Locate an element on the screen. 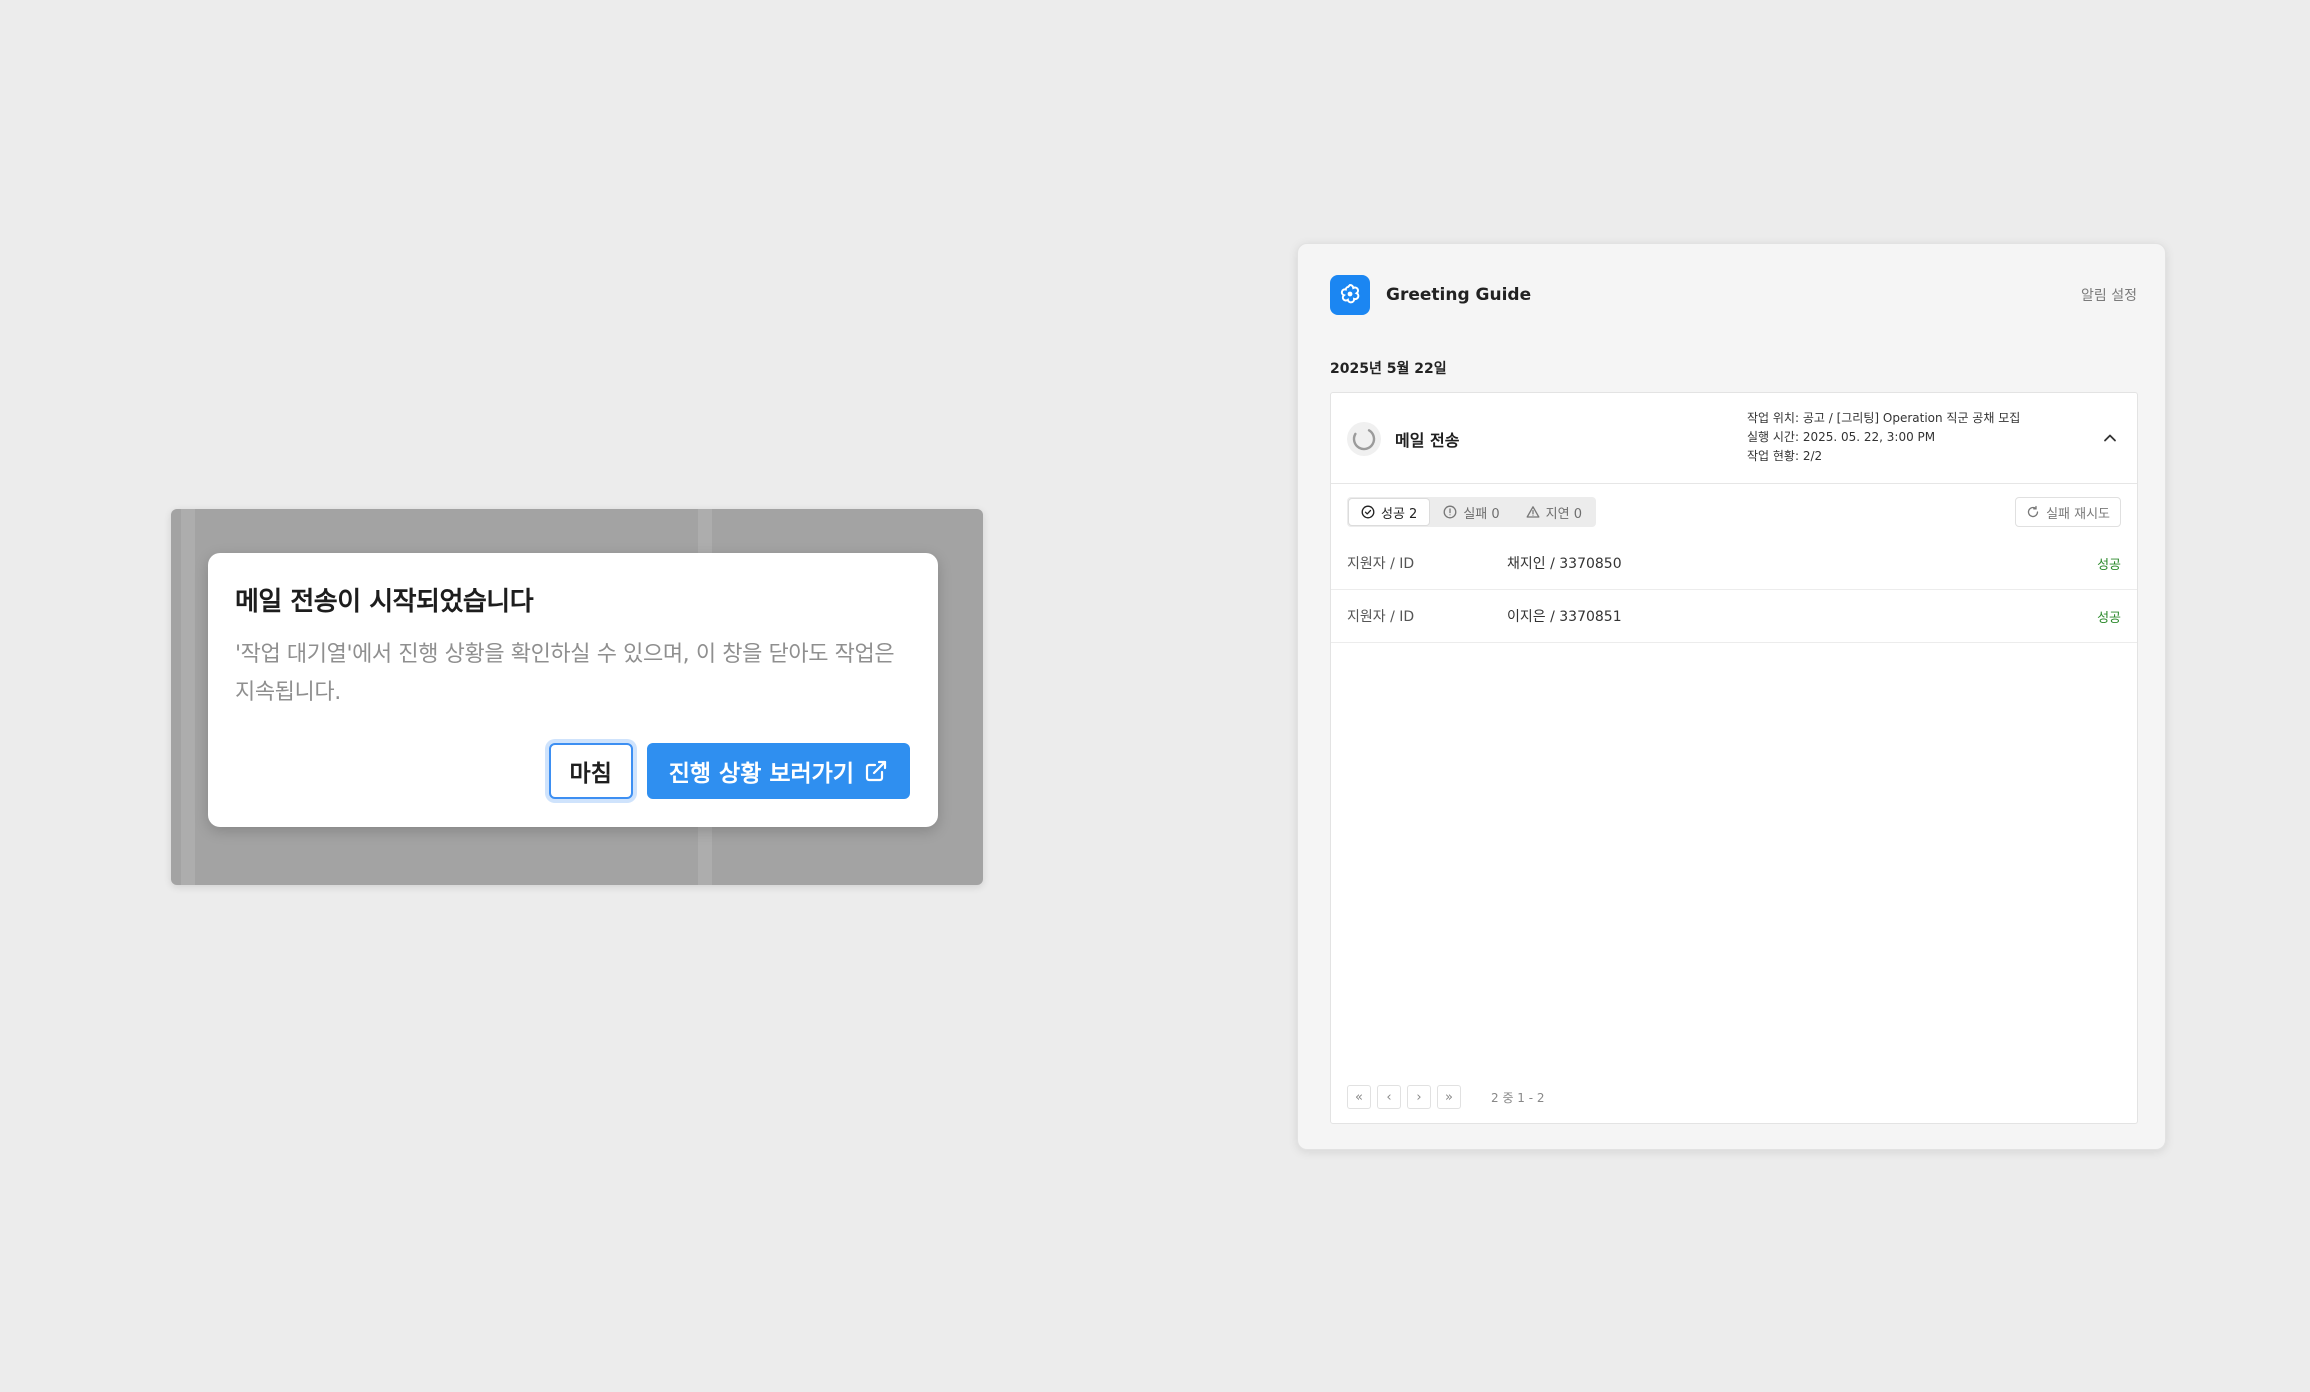 The image size is (2310, 1392). dialog-title: 메일 전송이 시작되었습니다 is located at coordinates (384, 602).